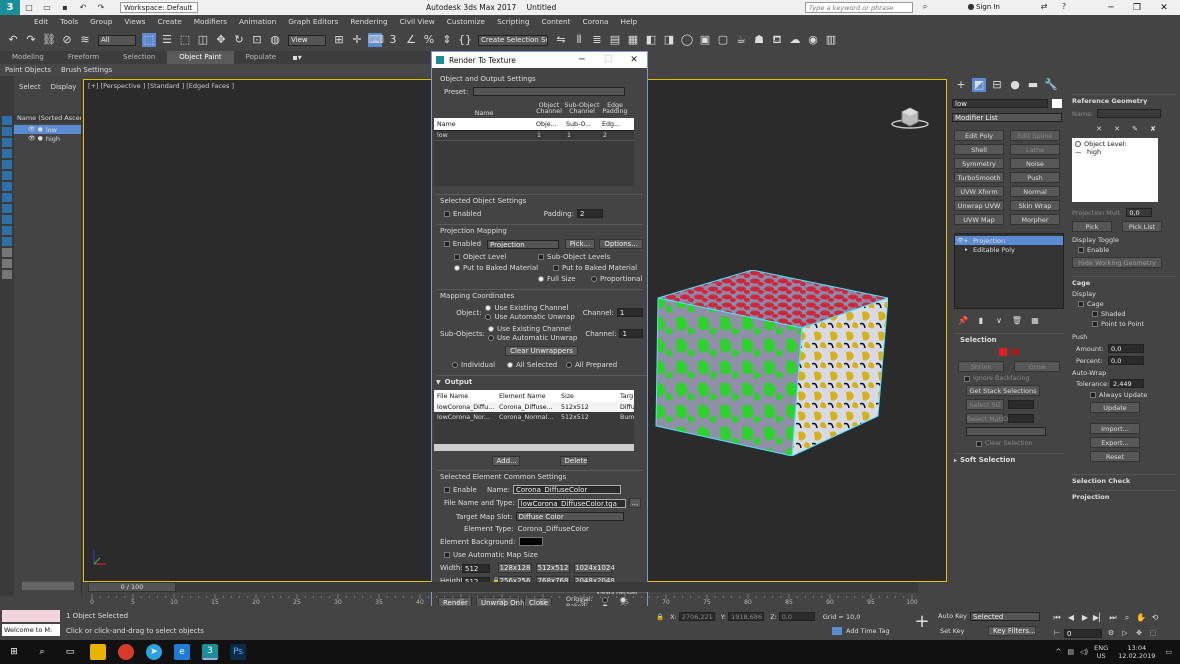 The image size is (1180, 664). Describe the element at coordinates (1101, 656) in the screenshot. I see `lang-2: US` at that location.